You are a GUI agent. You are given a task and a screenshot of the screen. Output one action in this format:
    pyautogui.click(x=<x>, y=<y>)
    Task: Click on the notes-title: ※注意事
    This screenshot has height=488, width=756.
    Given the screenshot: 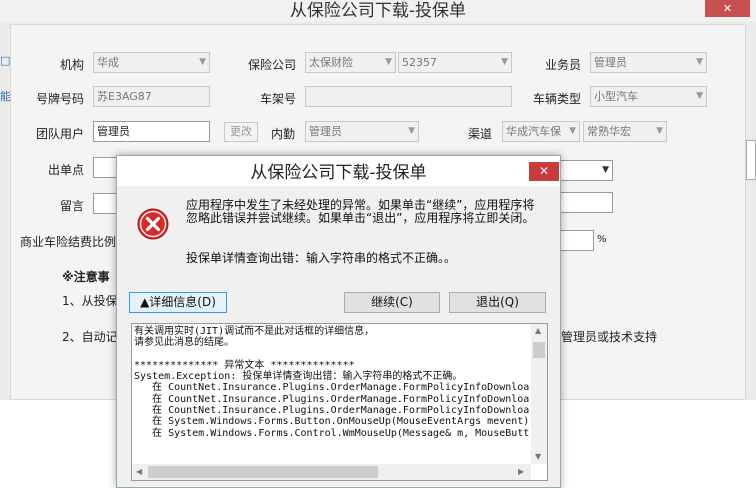 What is the action you would take?
    pyautogui.click(x=86, y=277)
    